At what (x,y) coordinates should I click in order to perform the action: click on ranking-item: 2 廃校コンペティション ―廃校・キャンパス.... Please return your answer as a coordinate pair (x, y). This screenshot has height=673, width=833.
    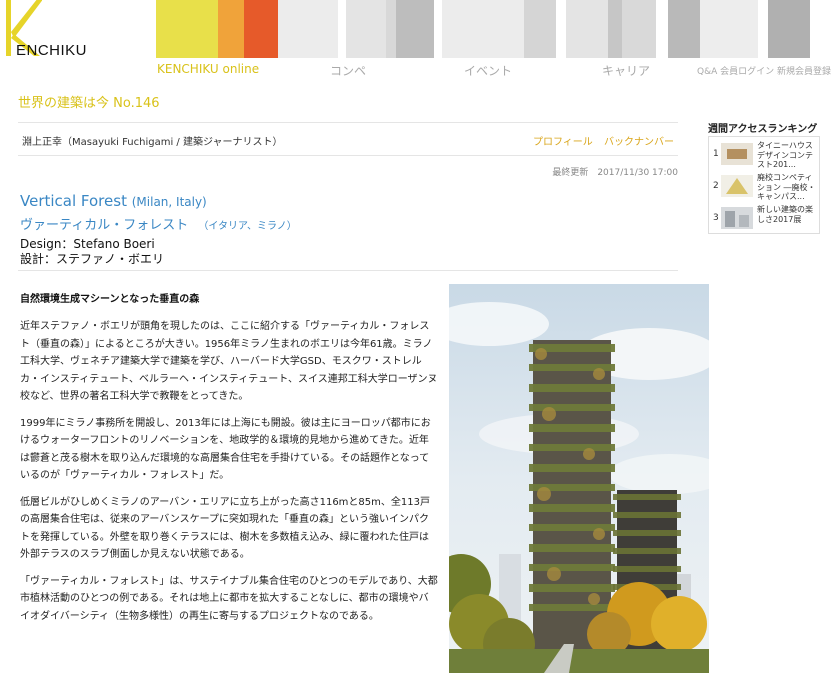
    Looking at the image, I should click on (765, 186).